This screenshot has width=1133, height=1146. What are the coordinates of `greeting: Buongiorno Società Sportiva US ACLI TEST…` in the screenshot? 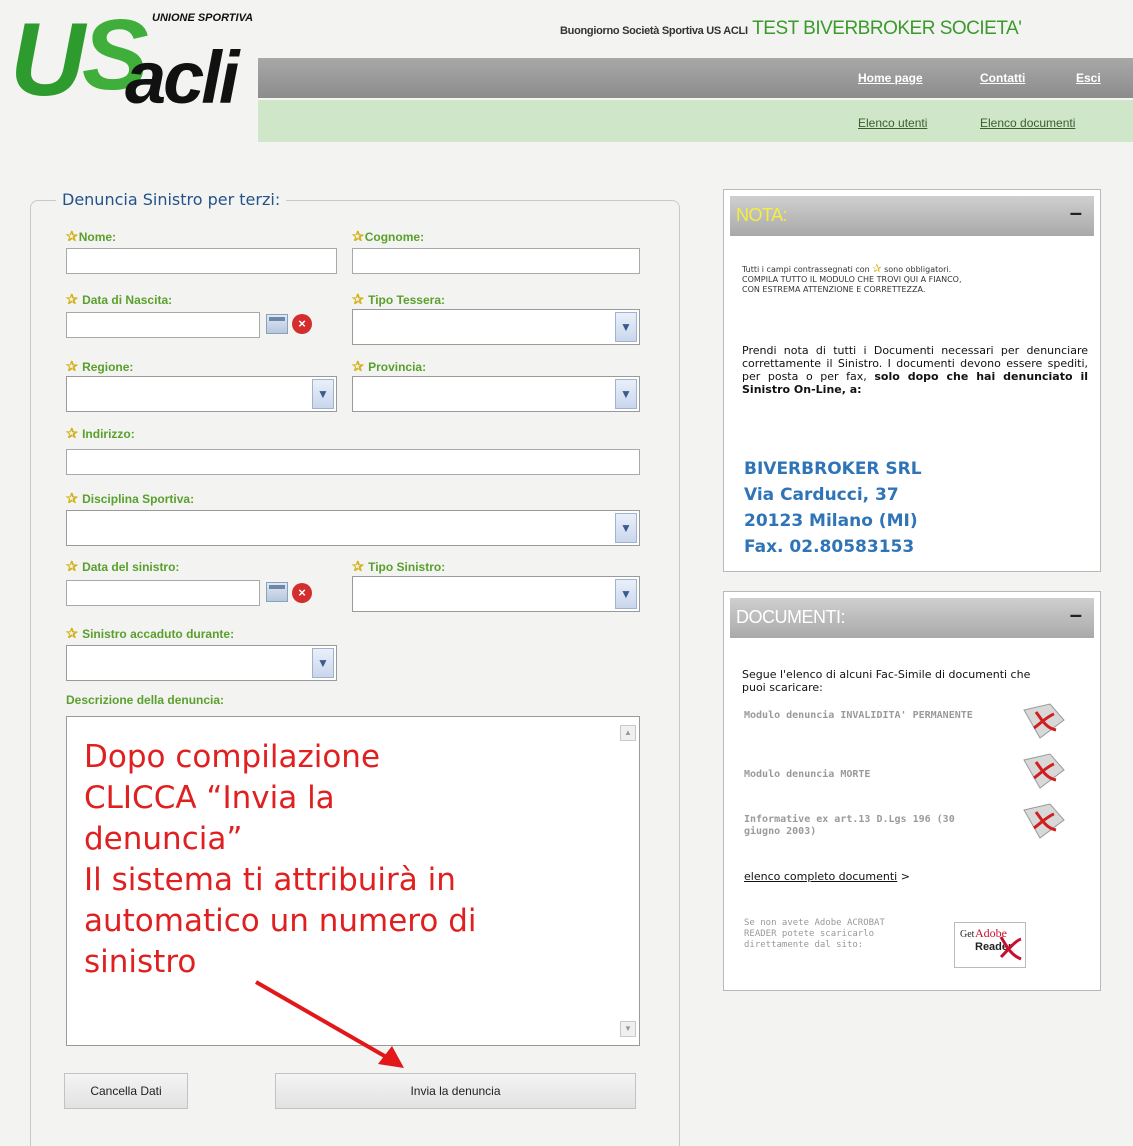 It's located at (791, 31).